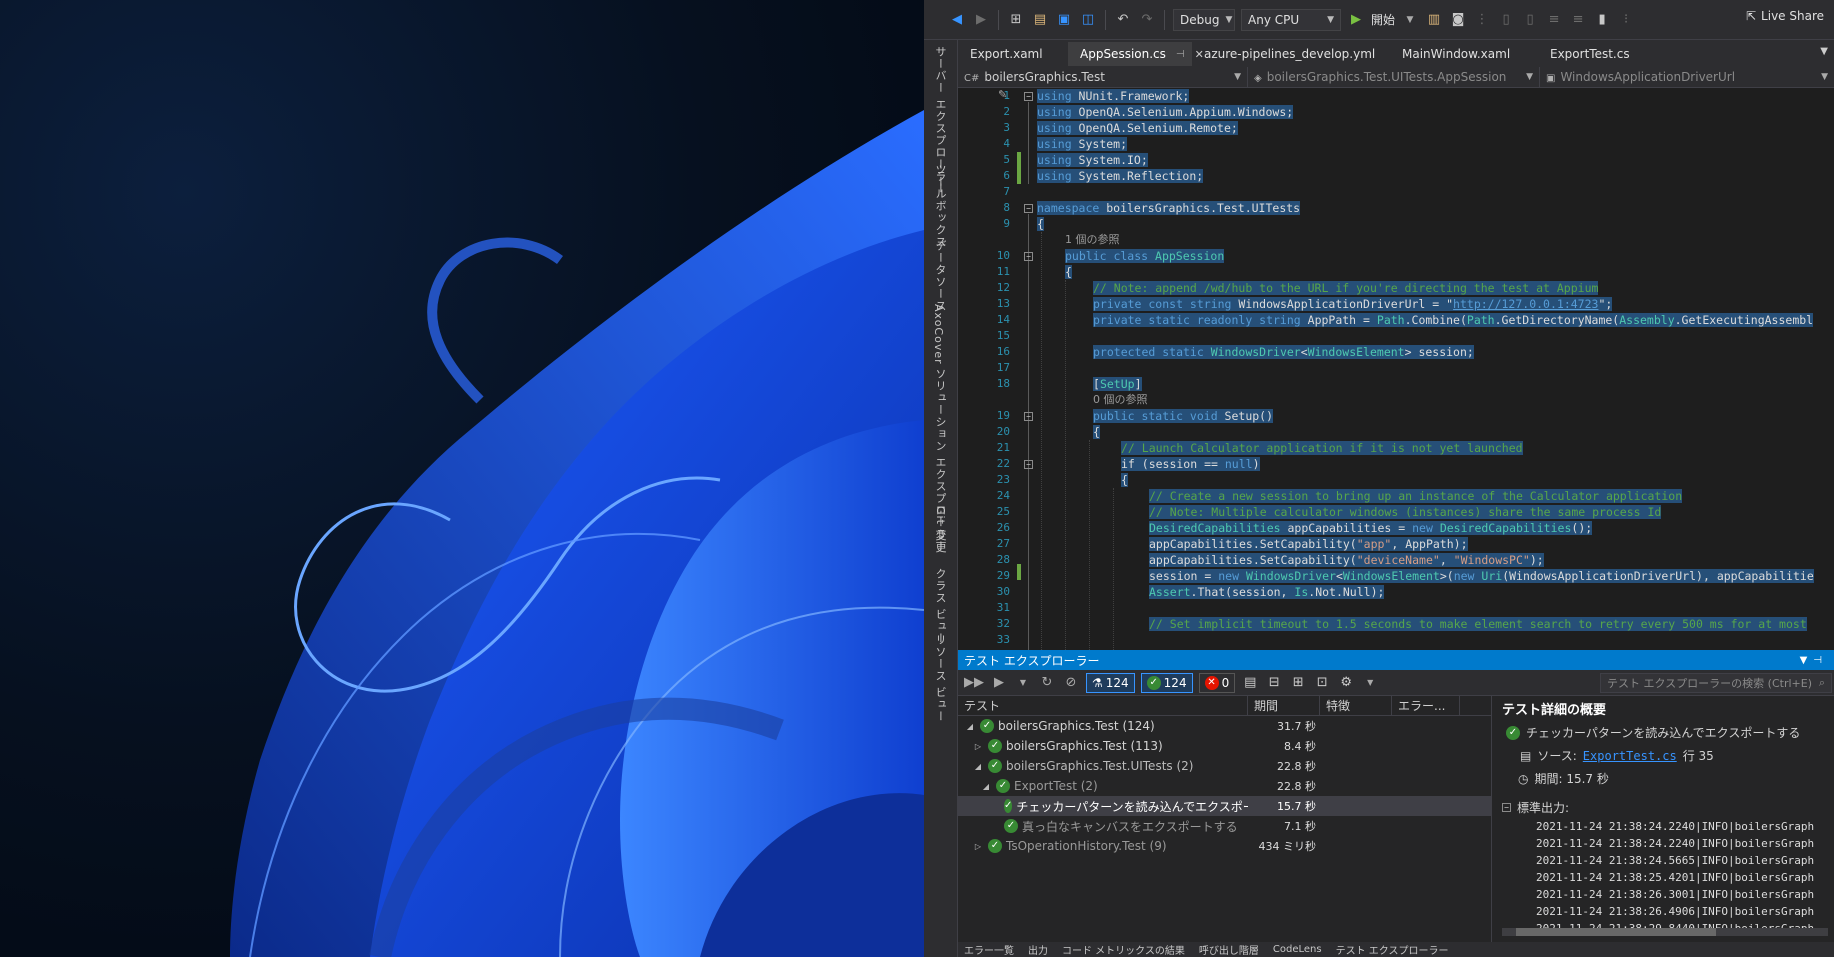  What do you see at coordinates (1298, 683) in the screenshot?
I see `expand-all-icon: ⊞` at bounding box center [1298, 683].